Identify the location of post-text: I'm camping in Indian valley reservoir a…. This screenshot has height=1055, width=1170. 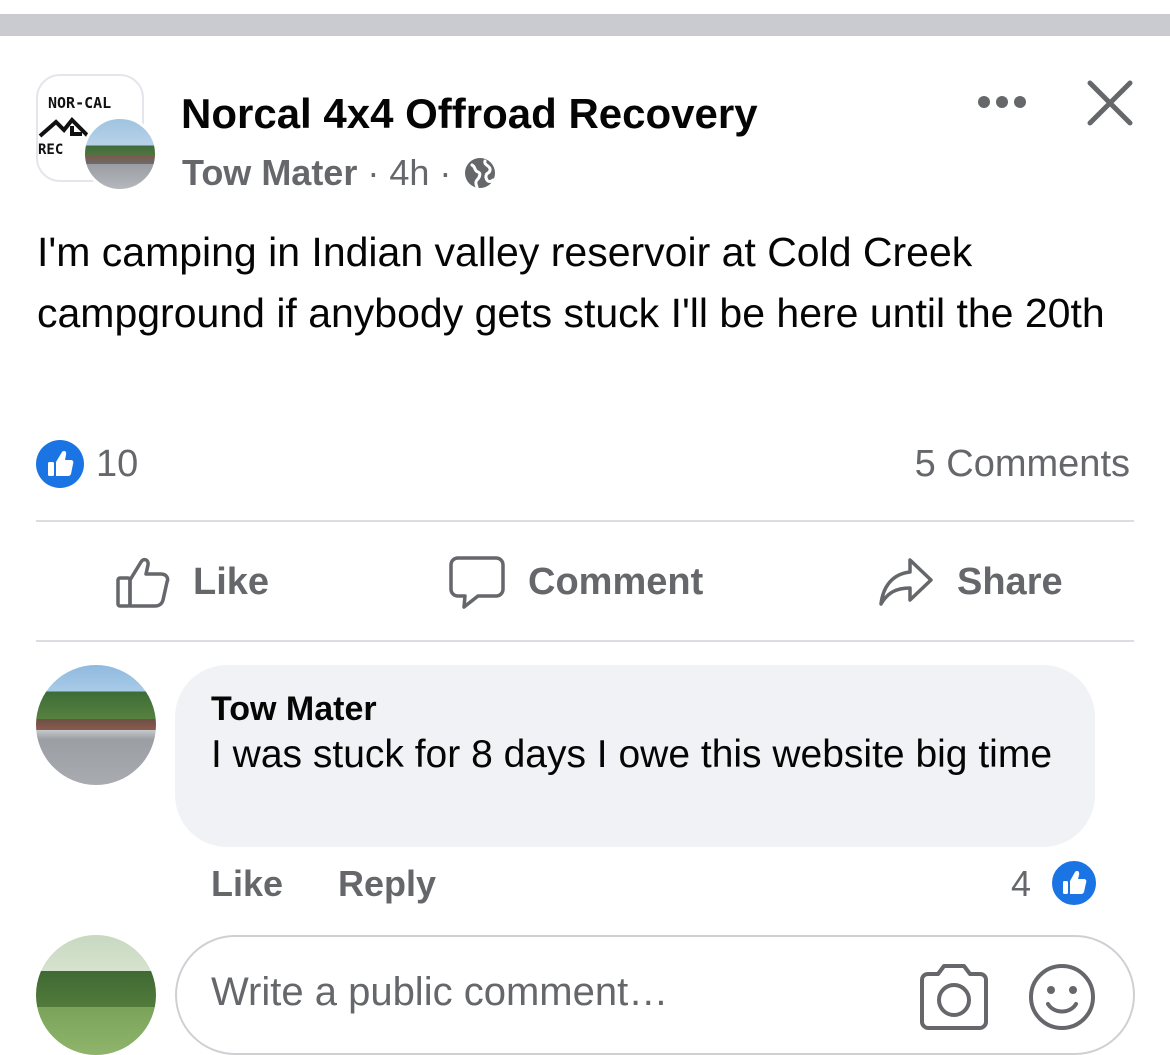
(571, 282).